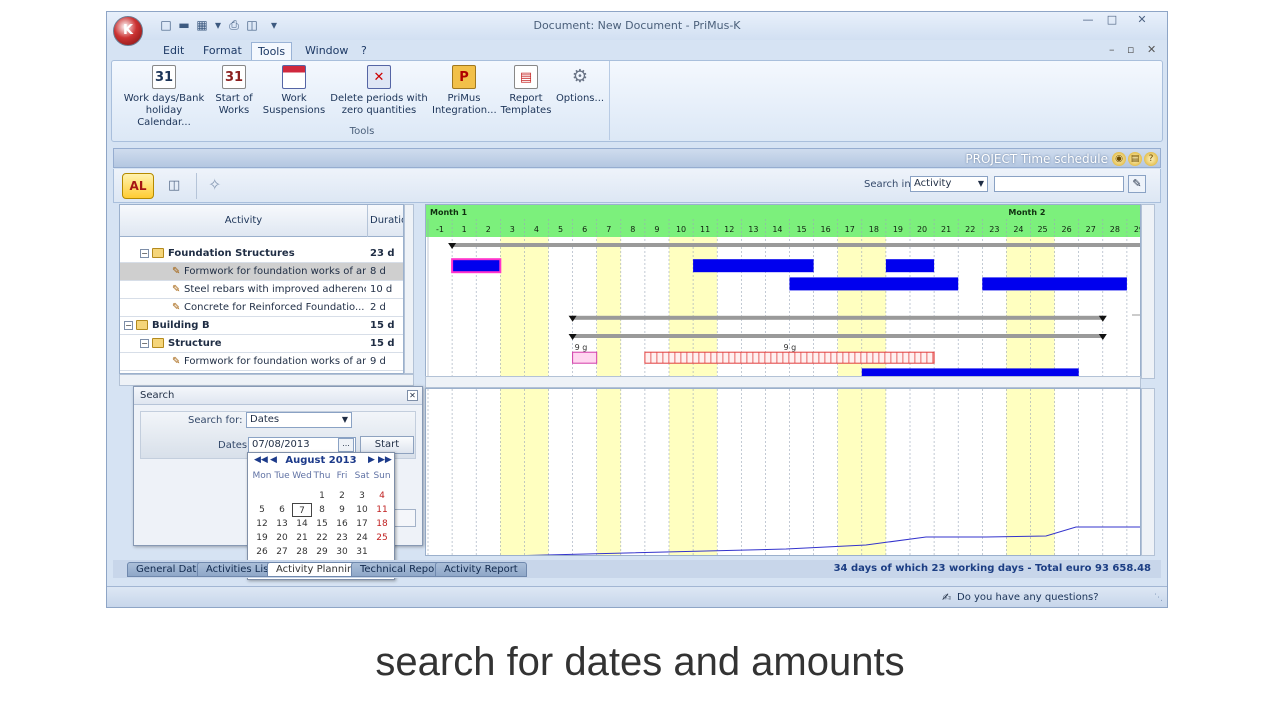 This screenshot has width=1280, height=720. I want to click on column-activity: Activity, so click(244, 221).